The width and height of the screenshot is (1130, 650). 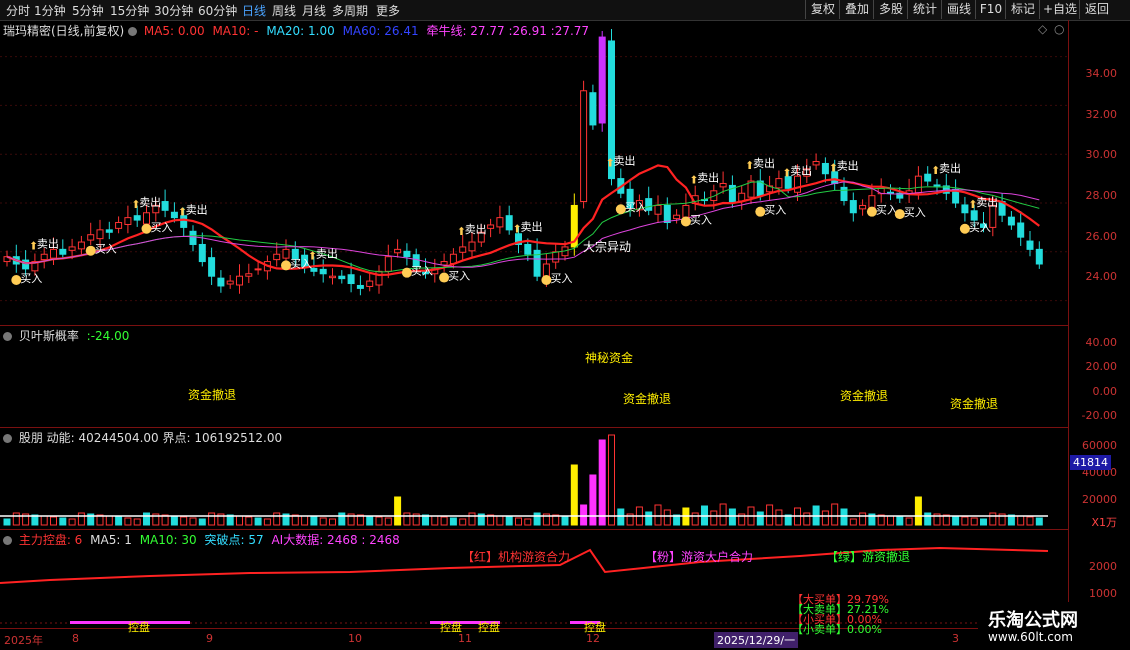 What do you see at coordinates (18, 10) in the screenshot?
I see `tab-period: 分时` at bounding box center [18, 10].